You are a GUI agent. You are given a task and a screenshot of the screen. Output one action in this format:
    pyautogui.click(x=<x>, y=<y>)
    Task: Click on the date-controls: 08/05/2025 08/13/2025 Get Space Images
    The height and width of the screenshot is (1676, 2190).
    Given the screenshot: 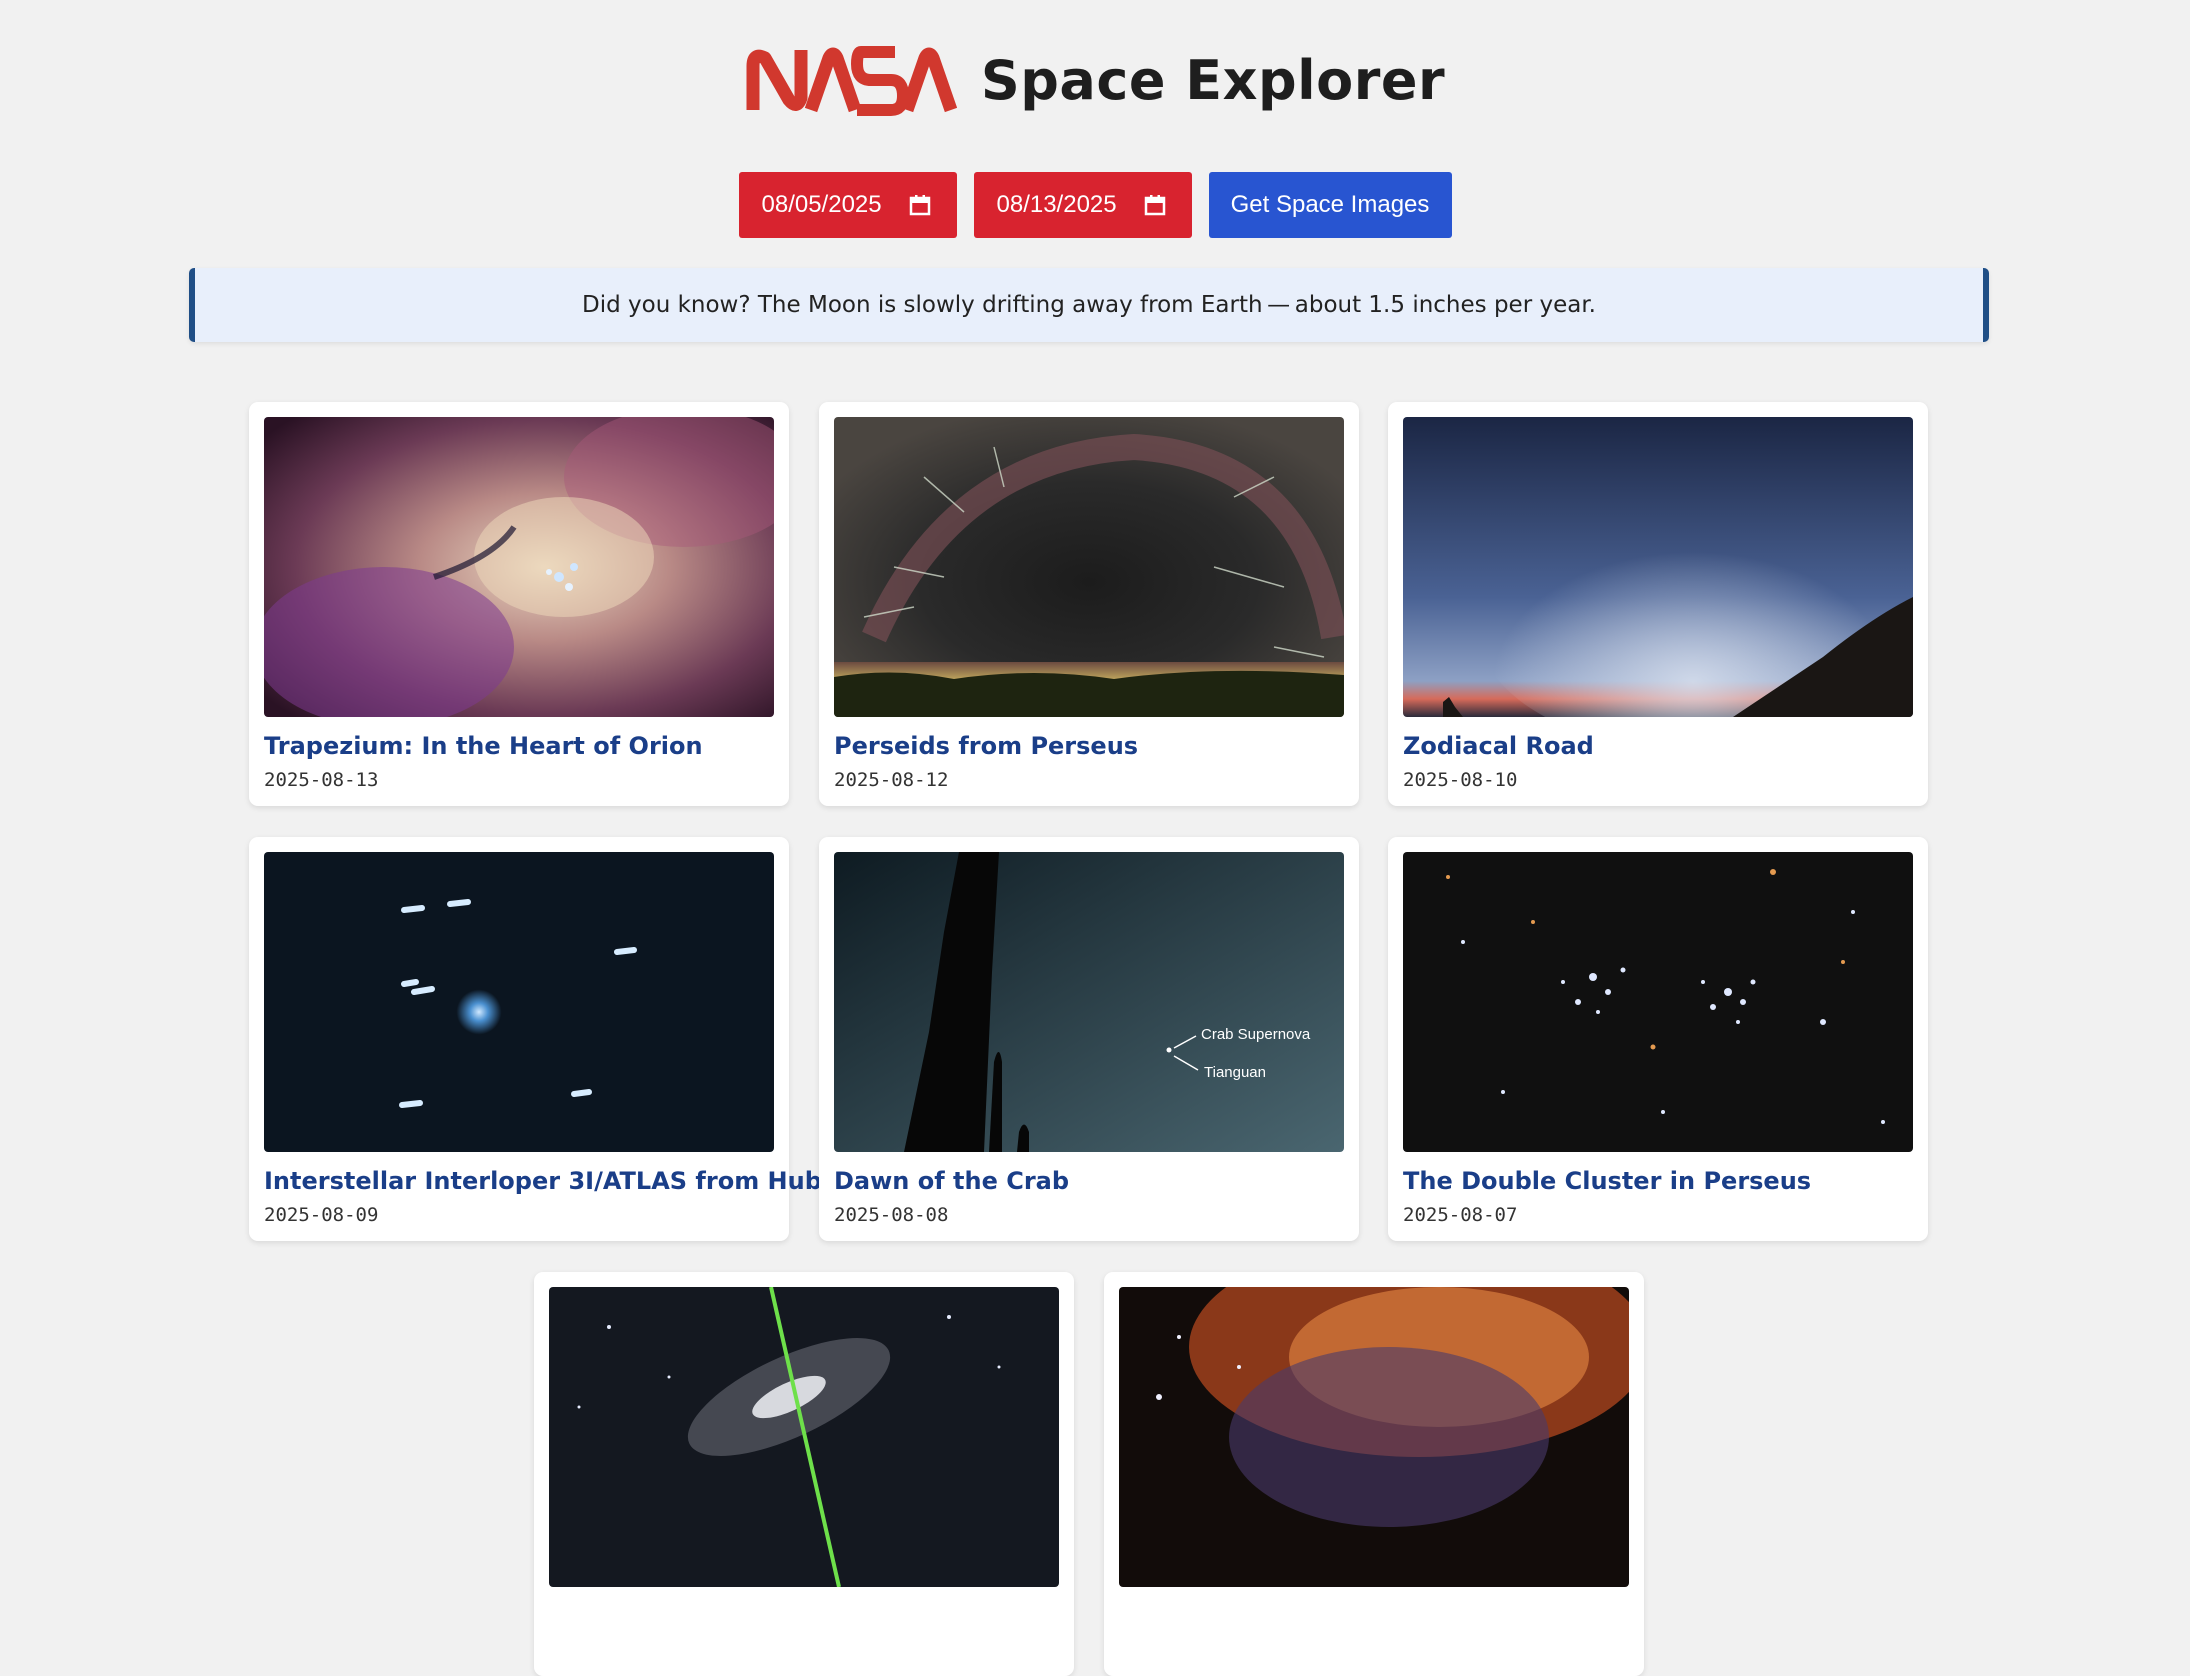 What is the action you would take?
    pyautogui.click(x=1095, y=205)
    